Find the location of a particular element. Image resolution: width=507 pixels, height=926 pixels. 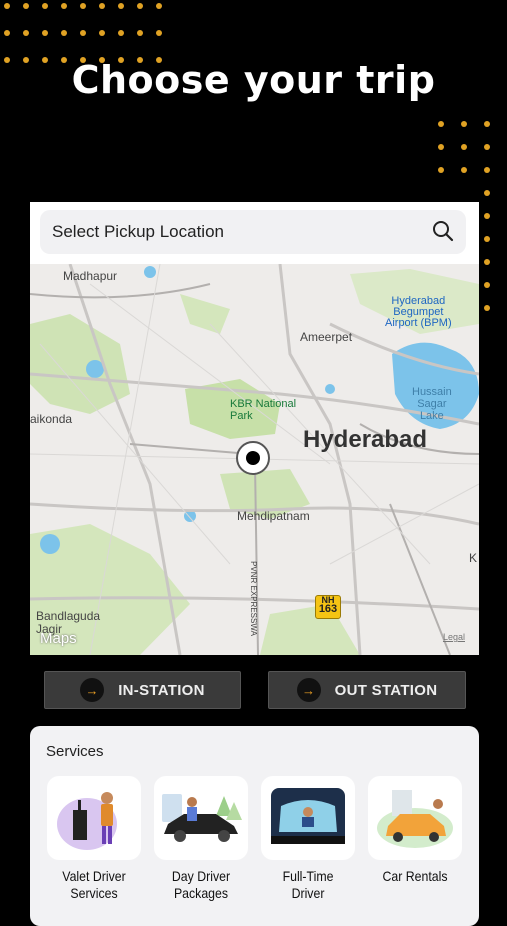

service-label: Full-Time Driver is located at coordinates (308, 884).